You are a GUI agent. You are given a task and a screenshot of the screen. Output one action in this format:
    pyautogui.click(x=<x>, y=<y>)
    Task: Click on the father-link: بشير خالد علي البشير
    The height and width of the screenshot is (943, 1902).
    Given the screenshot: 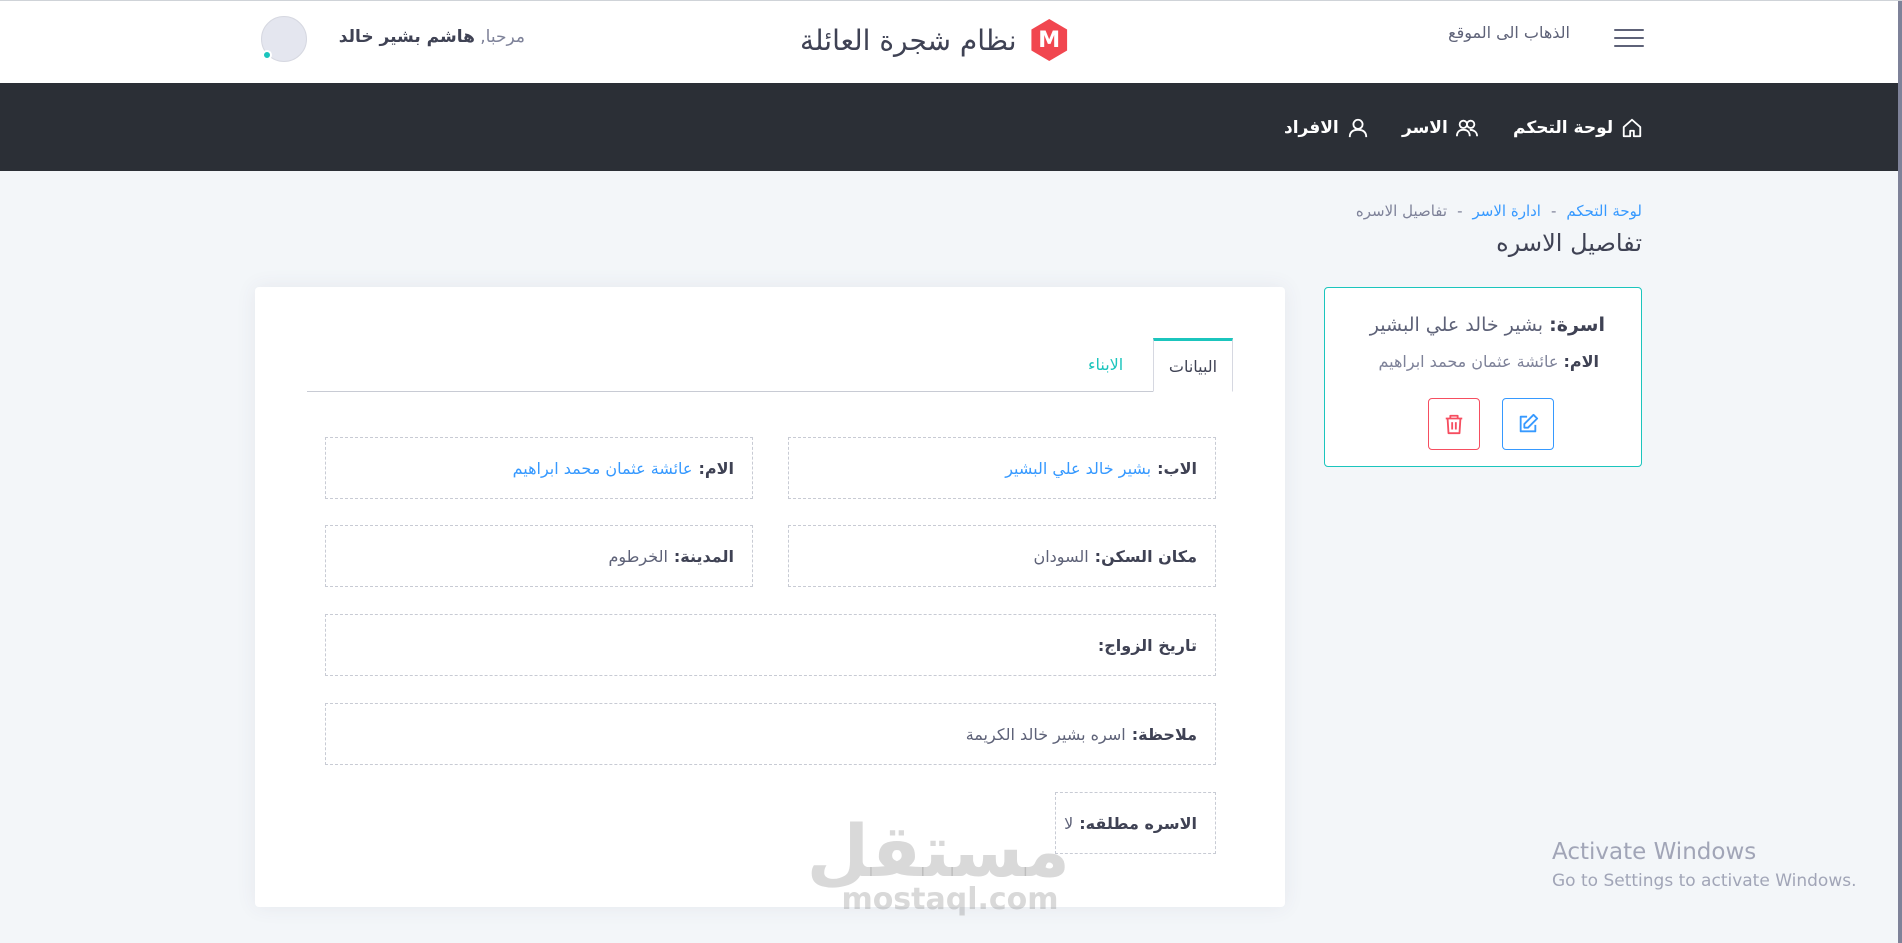 What is the action you would take?
    pyautogui.click(x=1078, y=468)
    